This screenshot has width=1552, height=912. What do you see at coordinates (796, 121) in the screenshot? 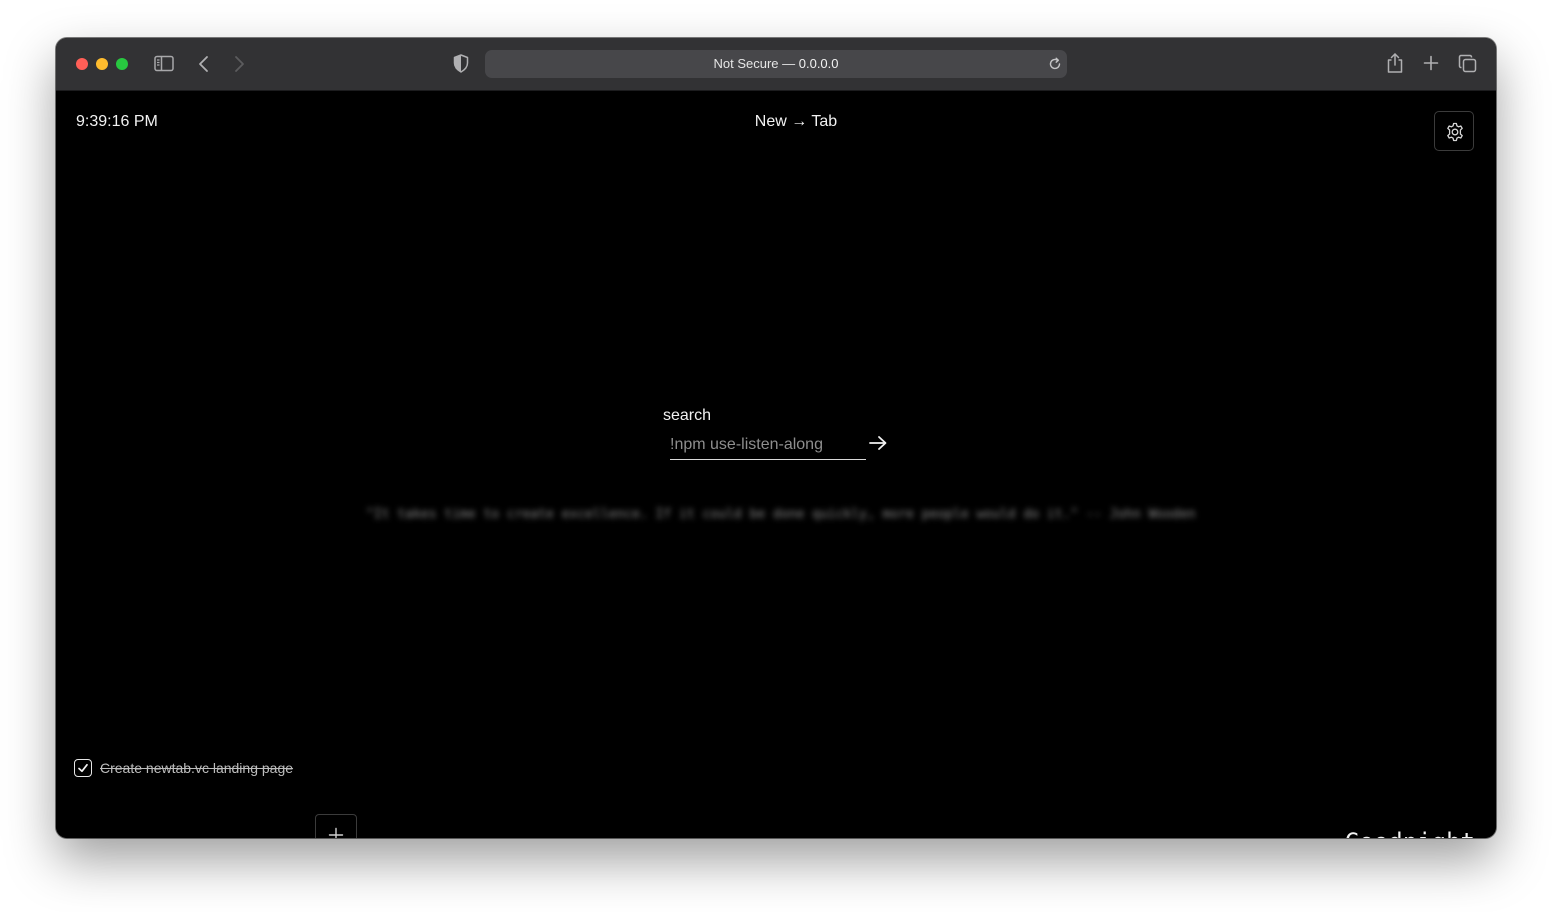
I see `page-title: New → Tab` at bounding box center [796, 121].